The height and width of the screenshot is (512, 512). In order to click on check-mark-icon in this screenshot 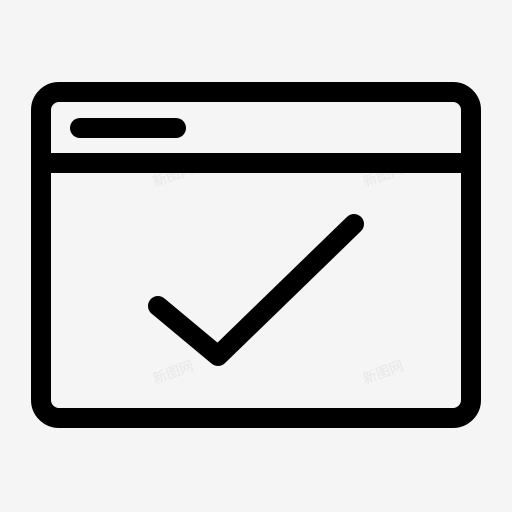, I will do `click(256, 290)`.